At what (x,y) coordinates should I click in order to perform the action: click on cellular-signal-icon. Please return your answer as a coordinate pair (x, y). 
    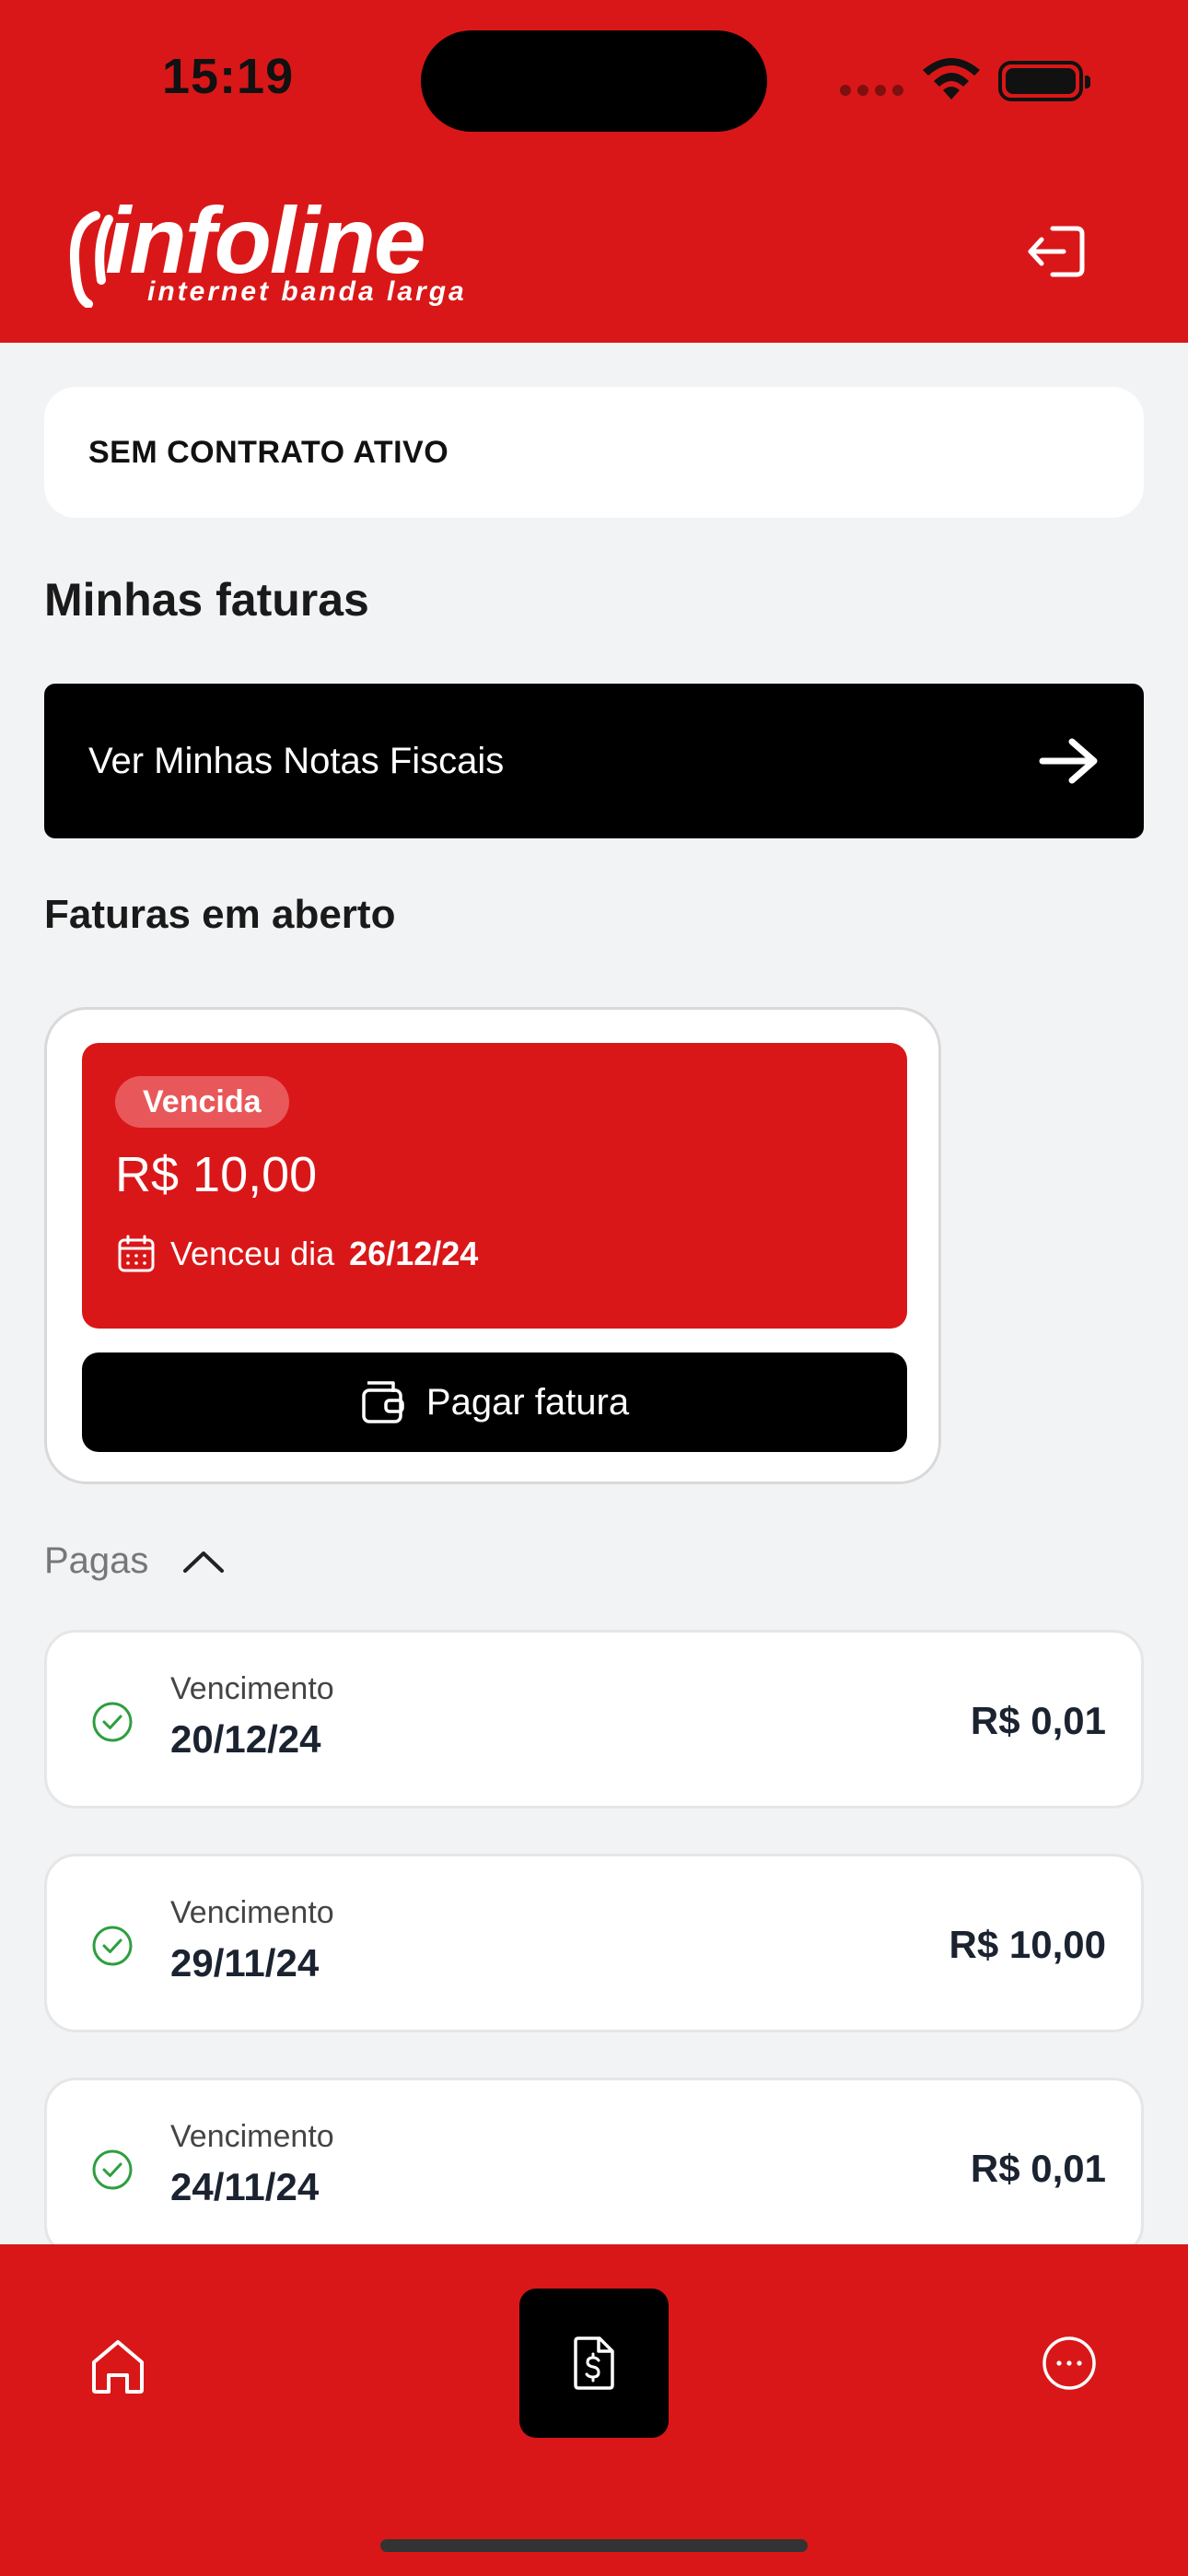
    Looking at the image, I should click on (872, 91).